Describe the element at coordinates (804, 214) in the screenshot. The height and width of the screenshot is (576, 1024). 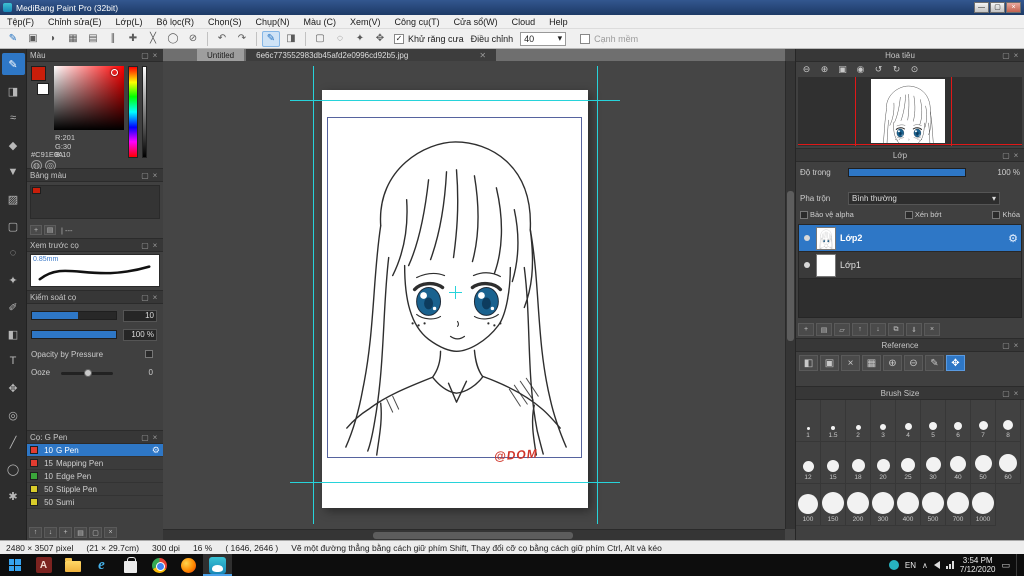
I see `layer-option-checkbox` at that location.